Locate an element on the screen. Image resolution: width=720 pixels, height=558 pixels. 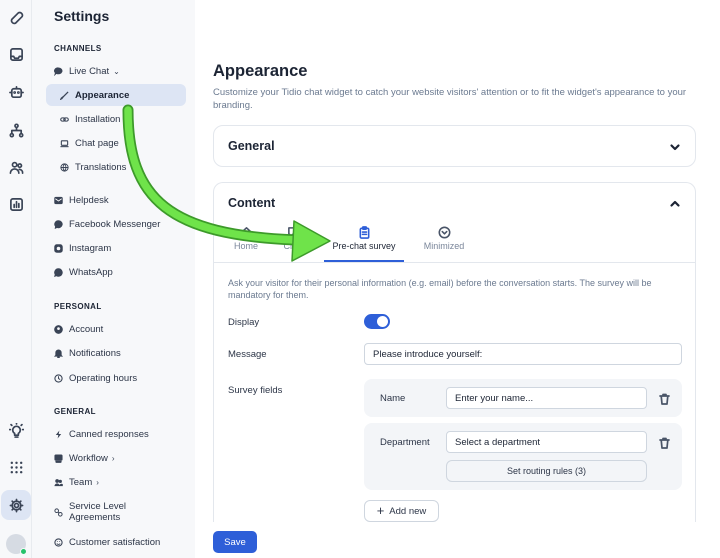
sidebar-item-team: Team › is located at coordinates (116, 482).